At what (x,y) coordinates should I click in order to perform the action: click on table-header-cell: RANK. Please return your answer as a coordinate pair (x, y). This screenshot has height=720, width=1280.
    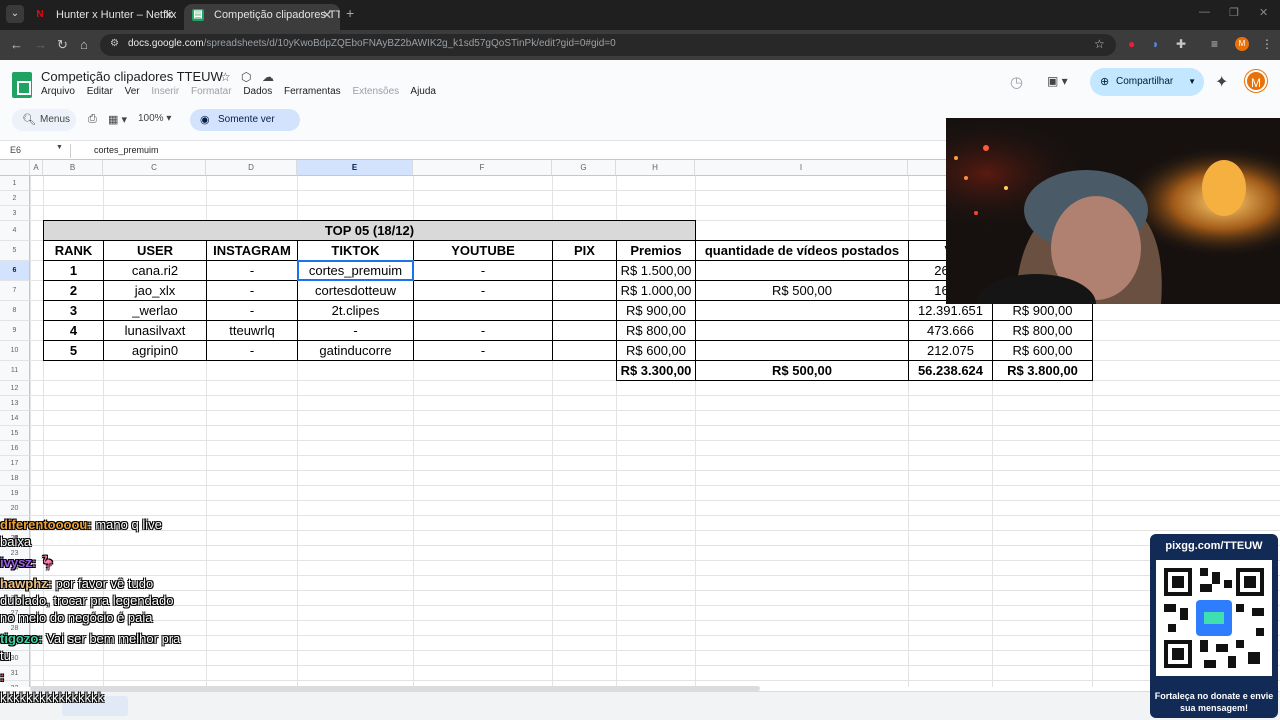
    Looking at the image, I should click on (73, 250).